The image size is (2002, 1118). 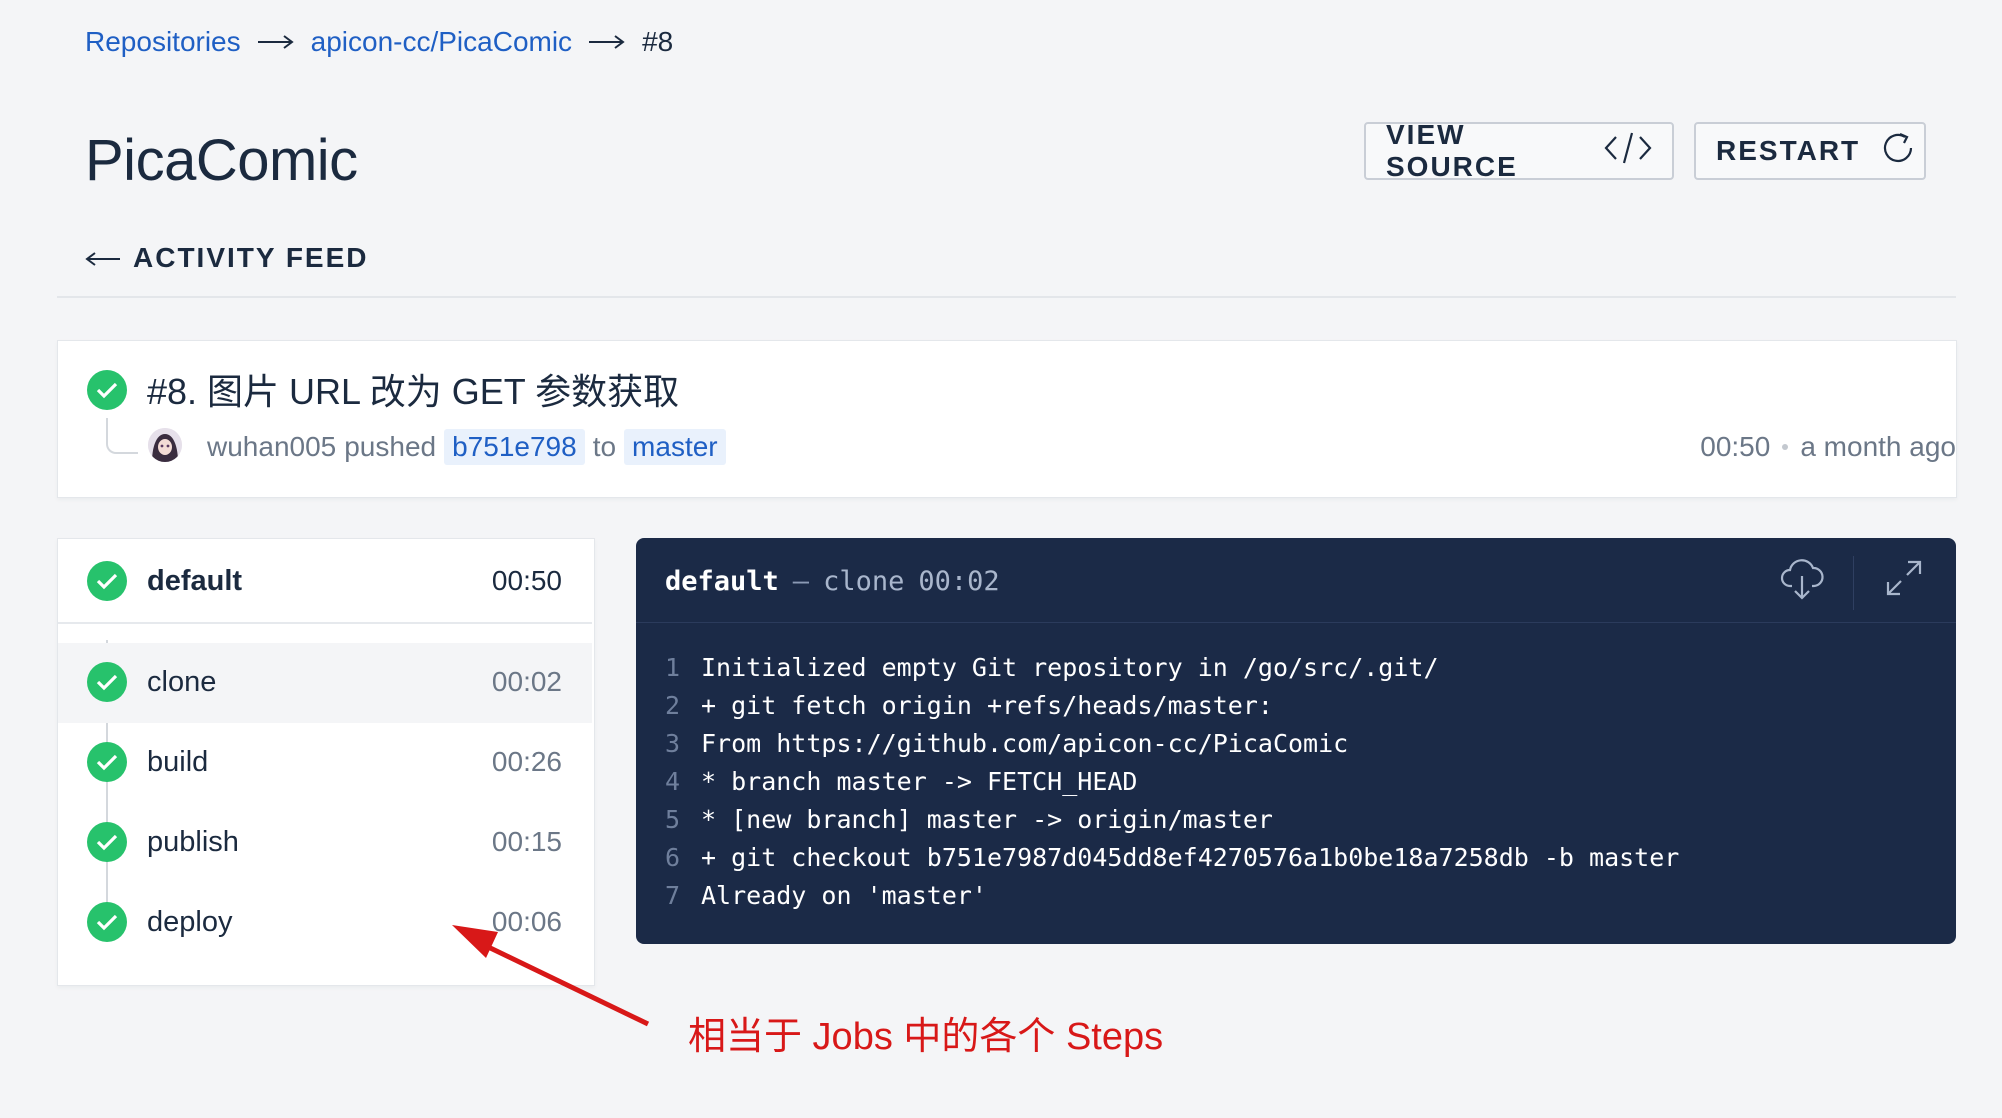 I want to click on log-toolbar-divider, so click(x=1853, y=583).